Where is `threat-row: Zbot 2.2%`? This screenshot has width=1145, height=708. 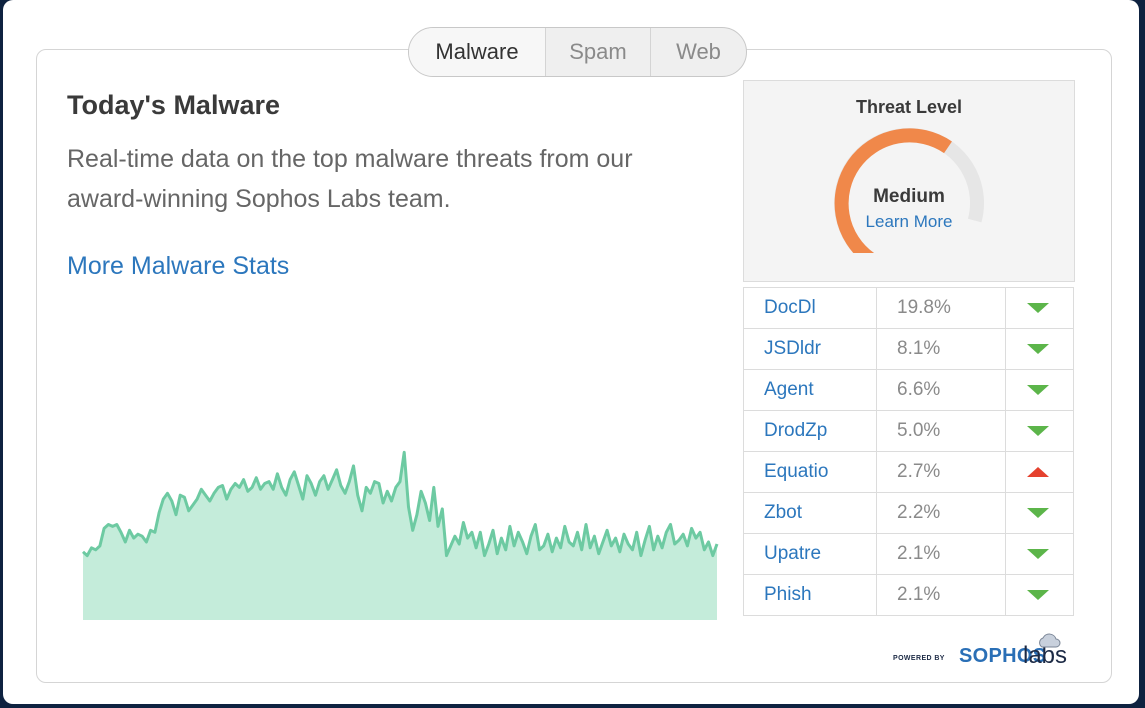 threat-row: Zbot 2.2% is located at coordinates (908, 513).